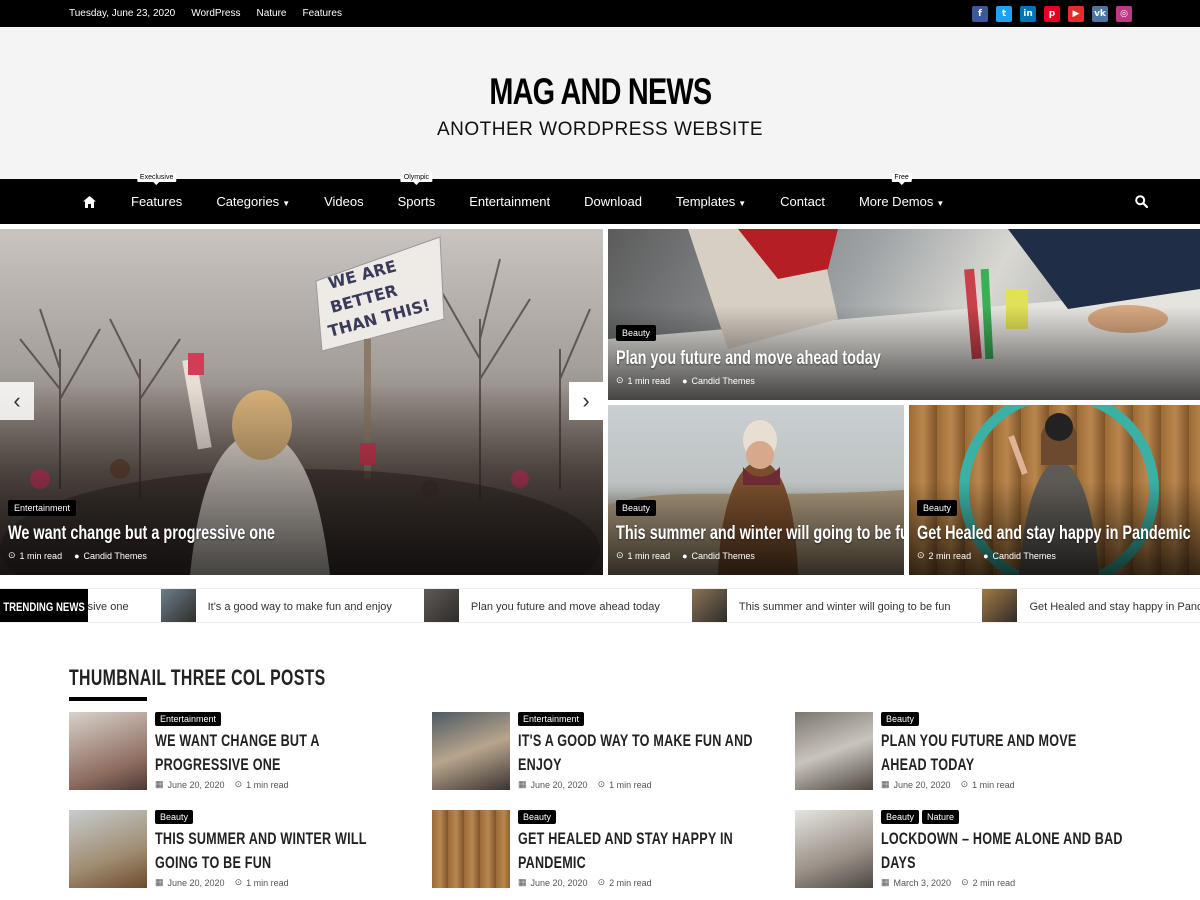 Image resolution: width=1200 pixels, height=900 pixels. I want to click on ticker-item: It's a good way to make fun and enjoy, so click(292, 605).